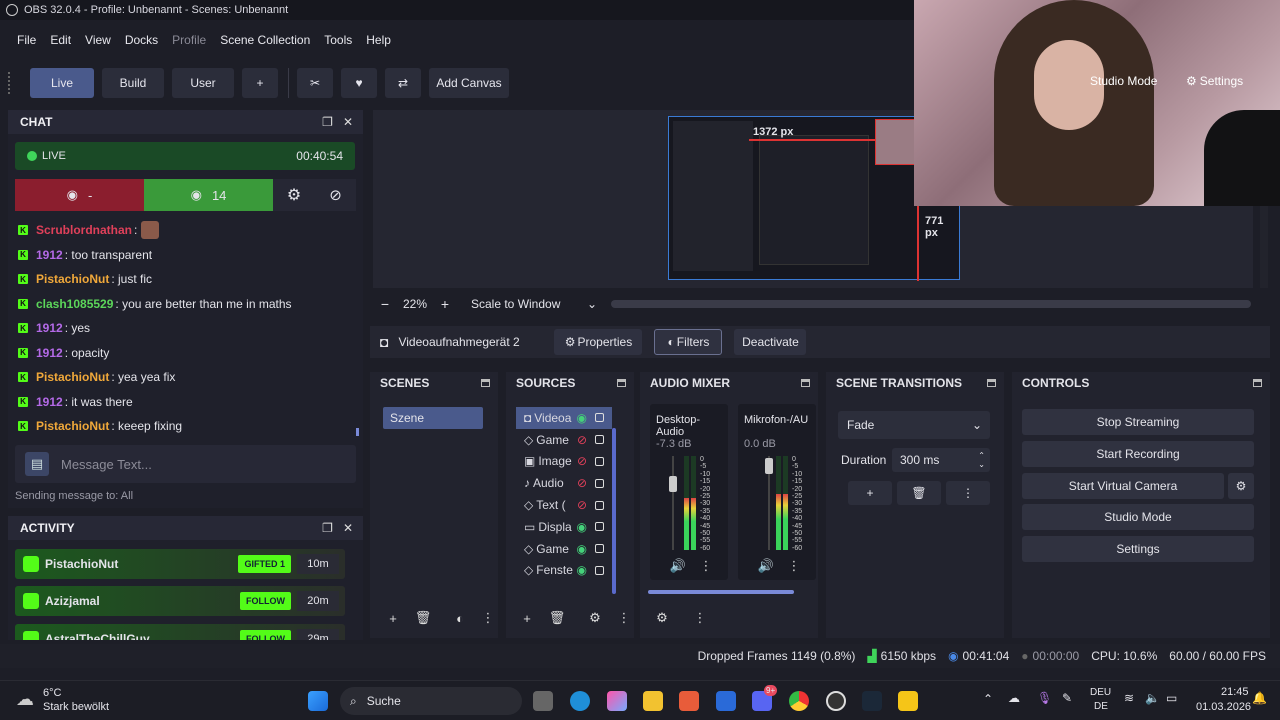  What do you see at coordinates (1014, 698) in the screenshot?
I see `onedrive-icon: ☁` at bounding box center [1014, 698].